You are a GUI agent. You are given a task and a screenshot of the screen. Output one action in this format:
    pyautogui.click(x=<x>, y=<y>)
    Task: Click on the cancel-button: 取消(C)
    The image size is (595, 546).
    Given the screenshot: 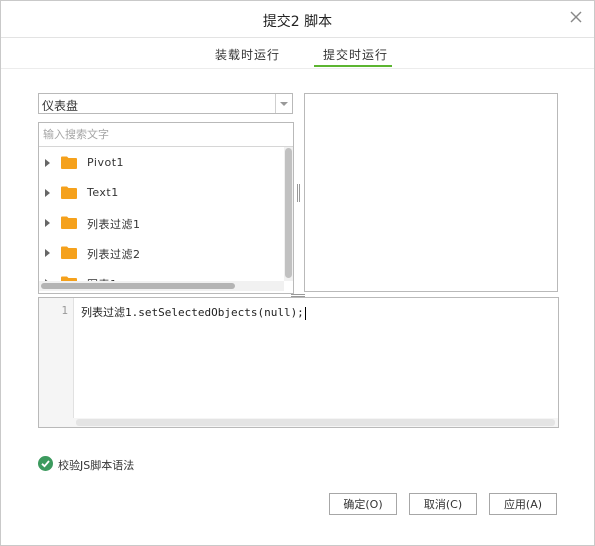 What is the action you would take?
    pyautogui.click(x=443, y=504)
    